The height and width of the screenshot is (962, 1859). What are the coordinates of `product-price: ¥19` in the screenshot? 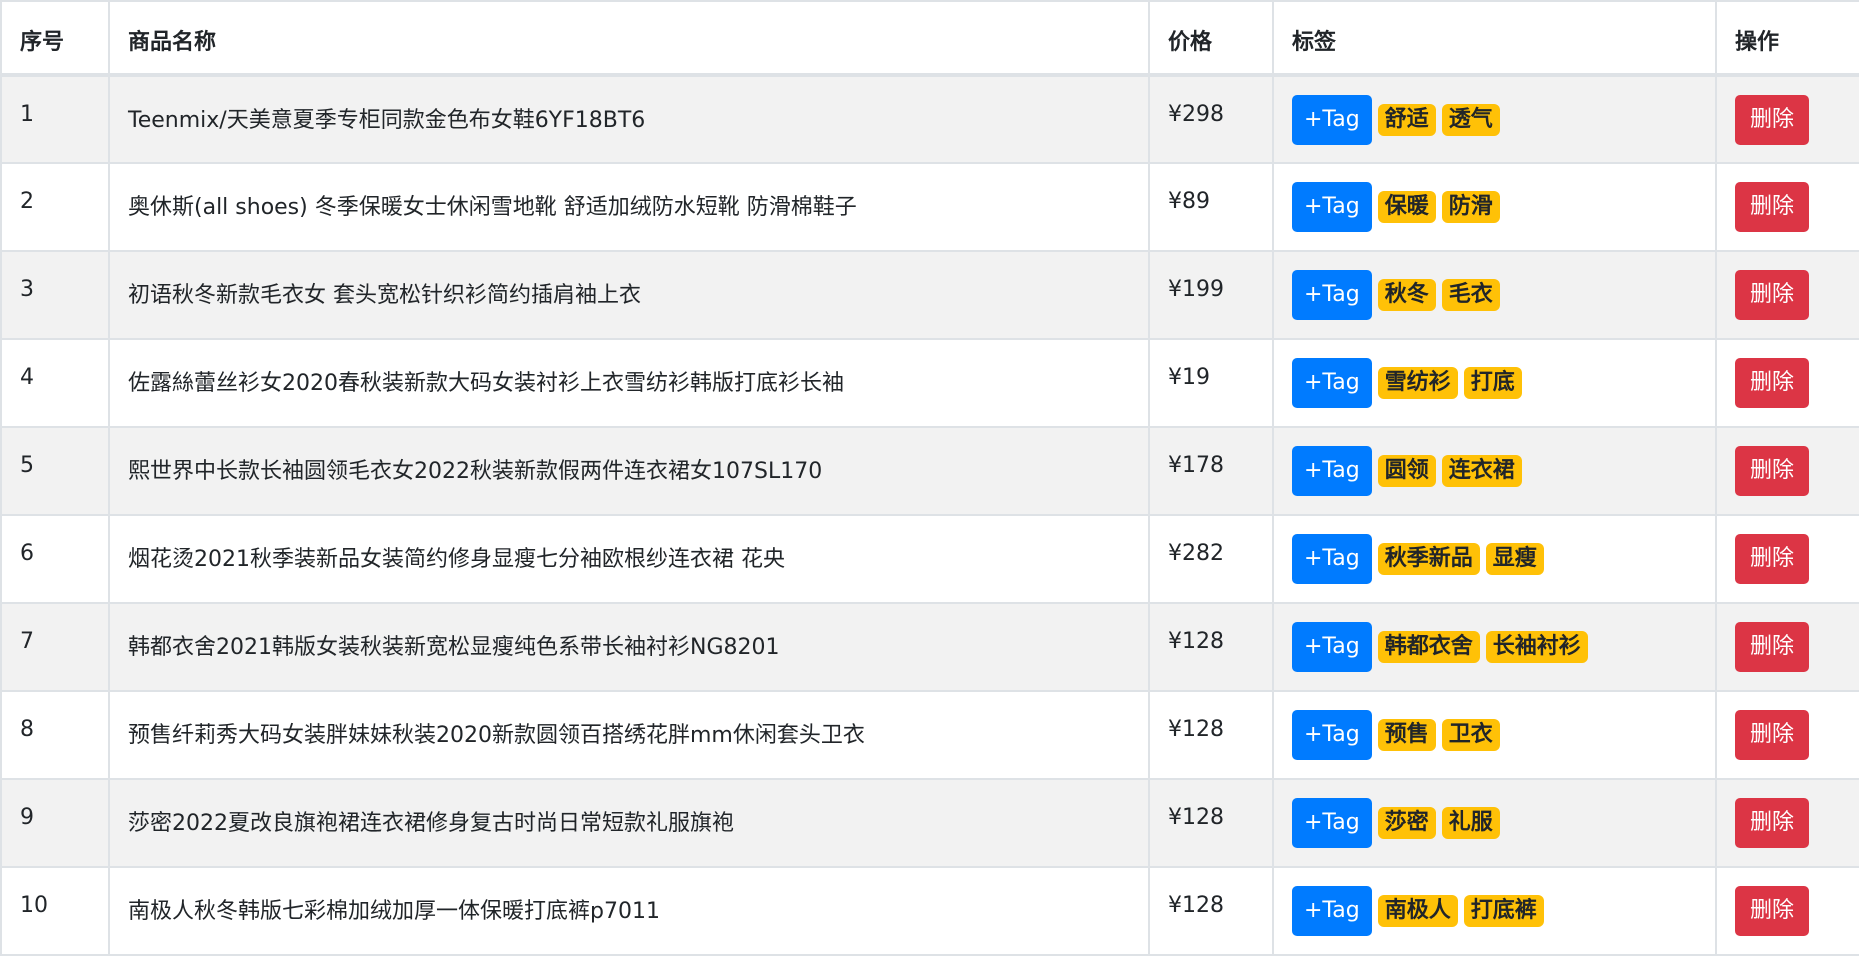 It's located at (1211, 383).